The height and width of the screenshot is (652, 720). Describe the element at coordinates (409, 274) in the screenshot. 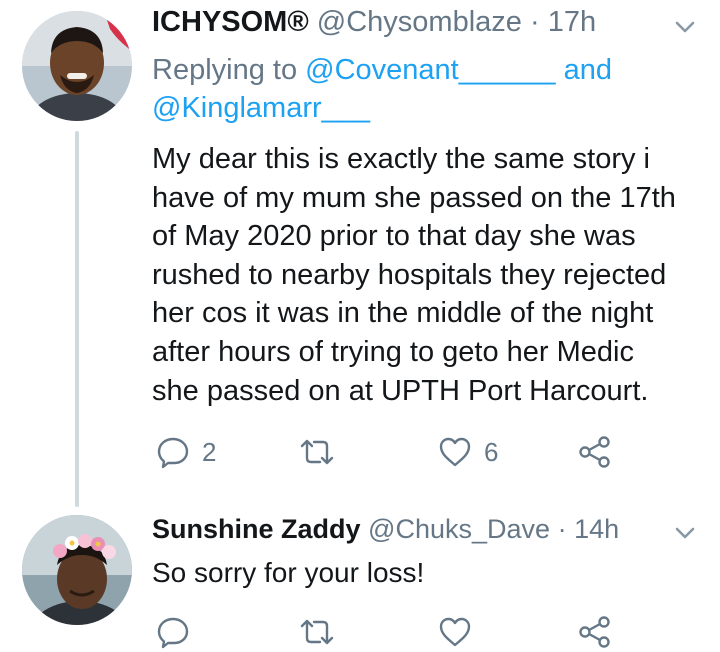

I see `tweet-text-line: rushed to nearby hospitals they rejected` at that location.